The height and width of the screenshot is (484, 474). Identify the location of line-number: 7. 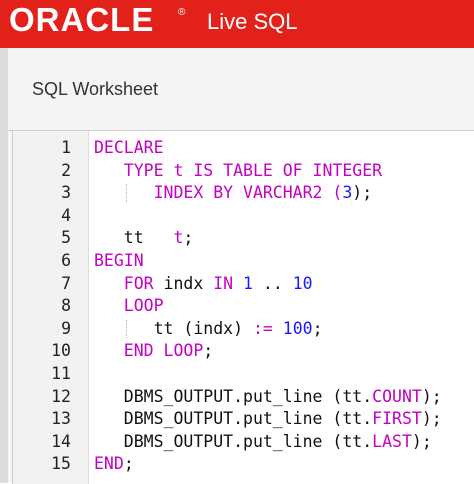
(66, 283).